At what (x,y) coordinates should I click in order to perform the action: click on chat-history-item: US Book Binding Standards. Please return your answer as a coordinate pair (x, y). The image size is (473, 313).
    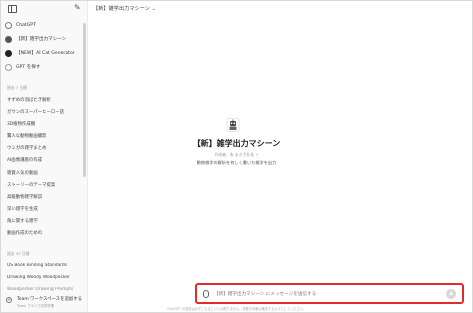
    Looking at the image, I should click on (44, 265).